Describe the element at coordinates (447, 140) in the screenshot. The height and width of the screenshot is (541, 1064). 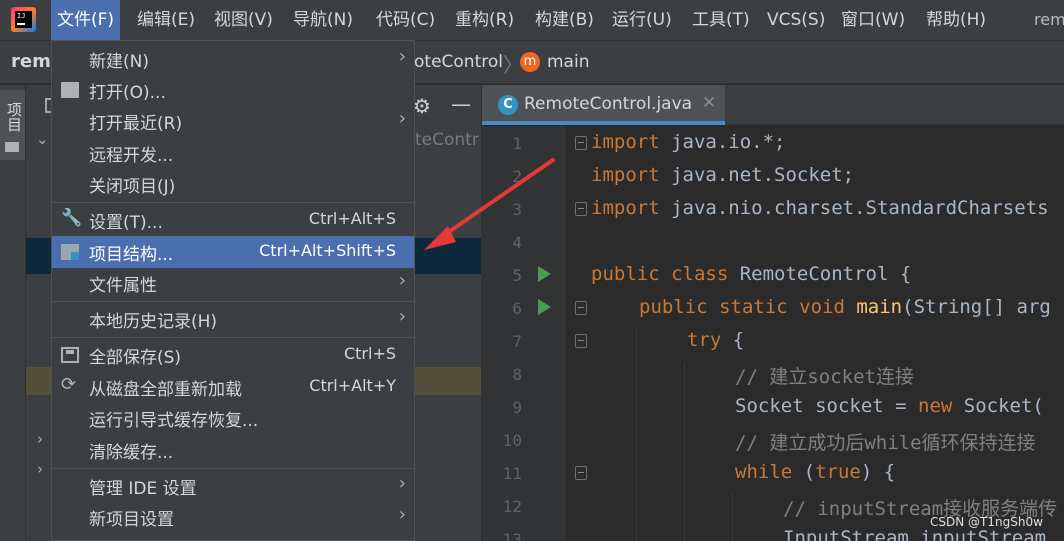
I see `tree-item-label: teContr` at that location.